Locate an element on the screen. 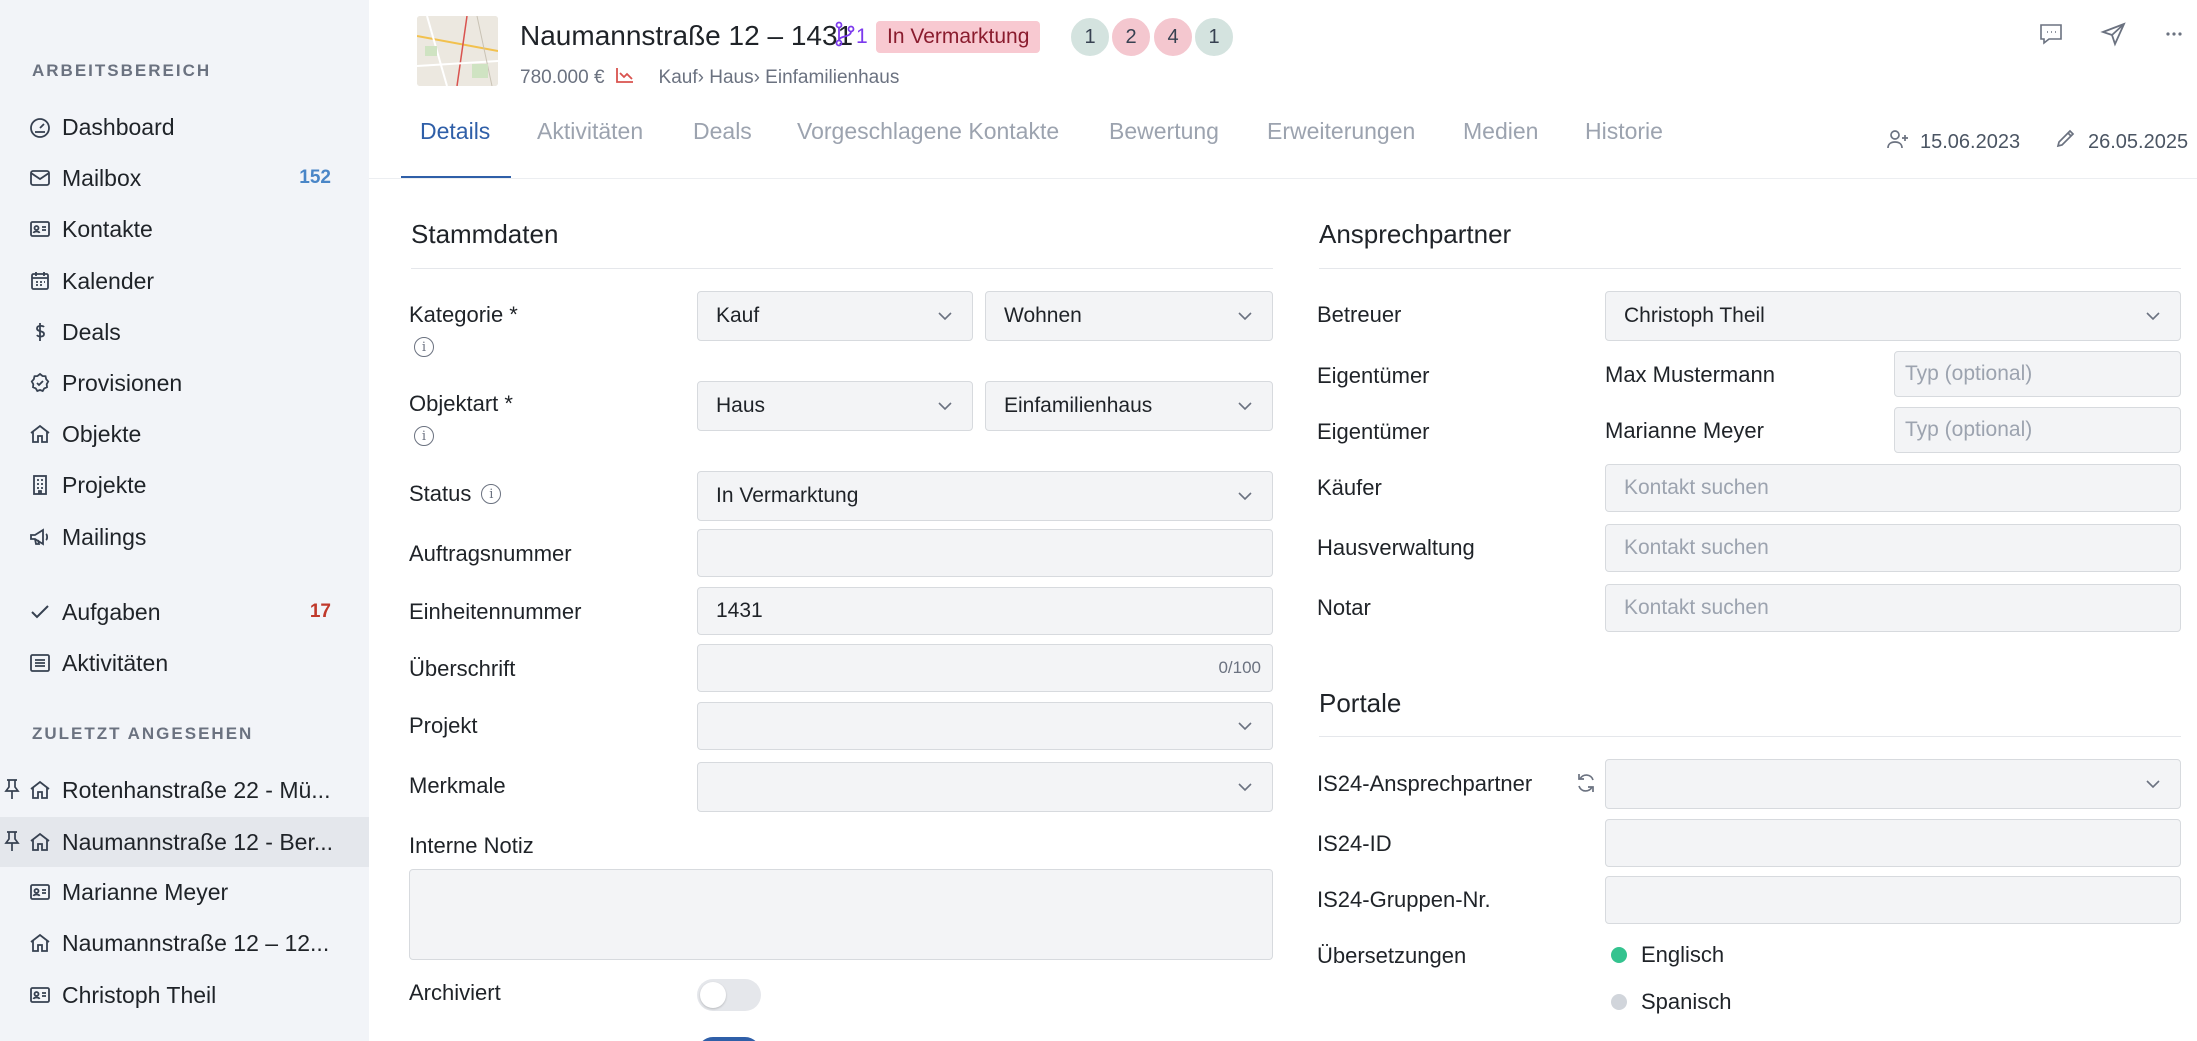 The height and width of the screenshot is (1041, 2197). is24-id-input is located at coordinates (1893, 843).